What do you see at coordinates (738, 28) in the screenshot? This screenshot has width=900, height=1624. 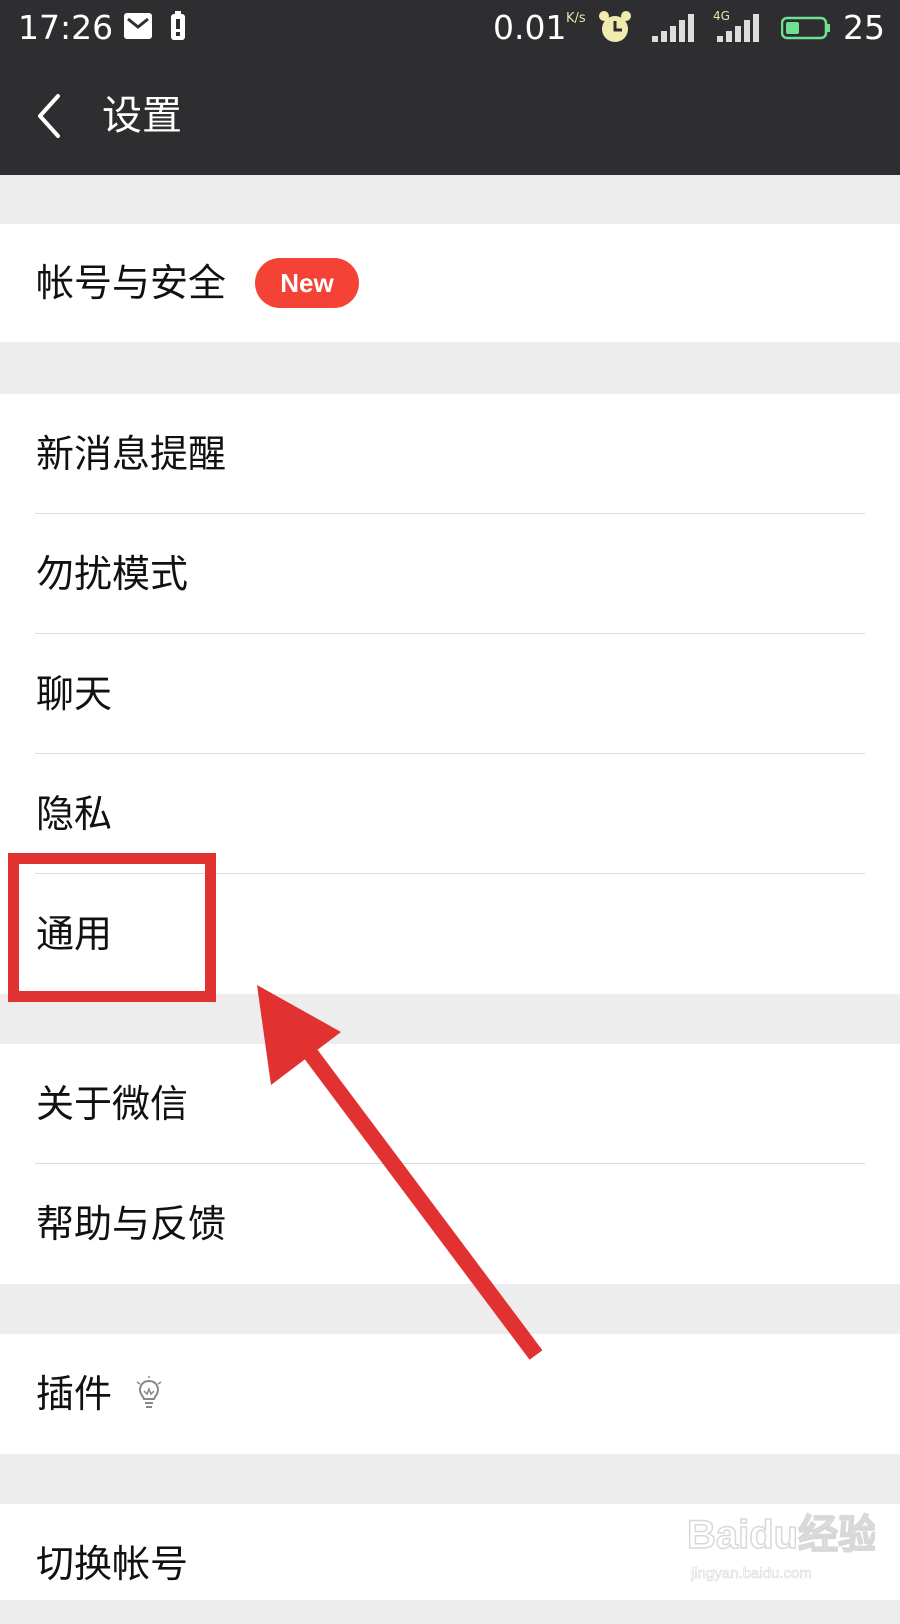 I see `mobile-signal-icon` at bounding box center [738, 28].